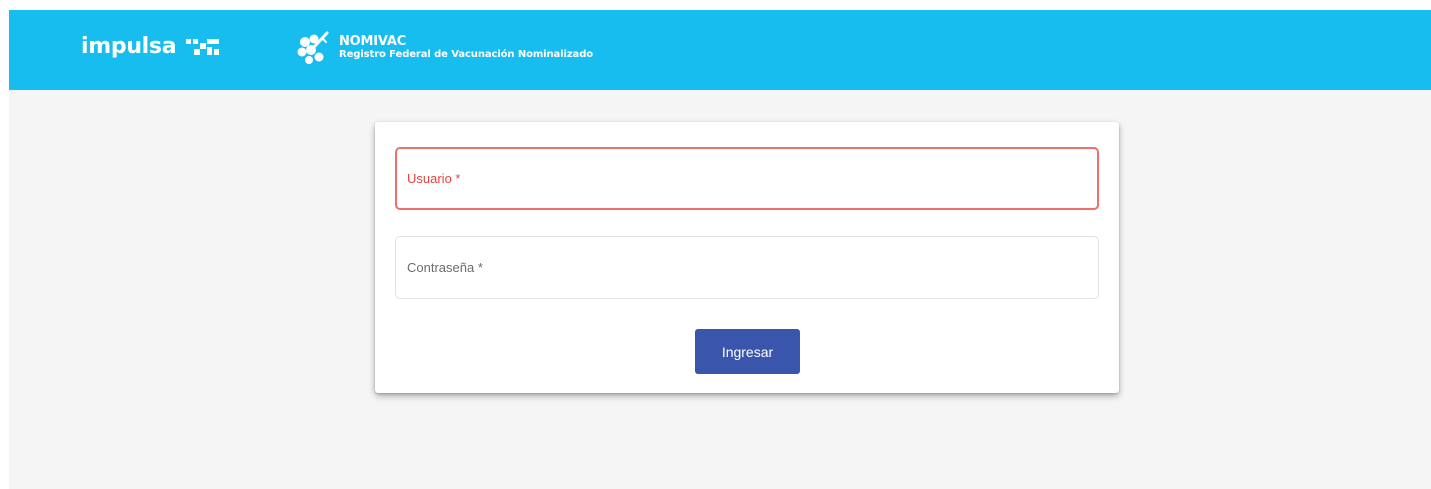  What do you see at coordinates (203, 47) in the screenshot?
I see `impulsa-mark-icon` at bounding box center [203, 47].